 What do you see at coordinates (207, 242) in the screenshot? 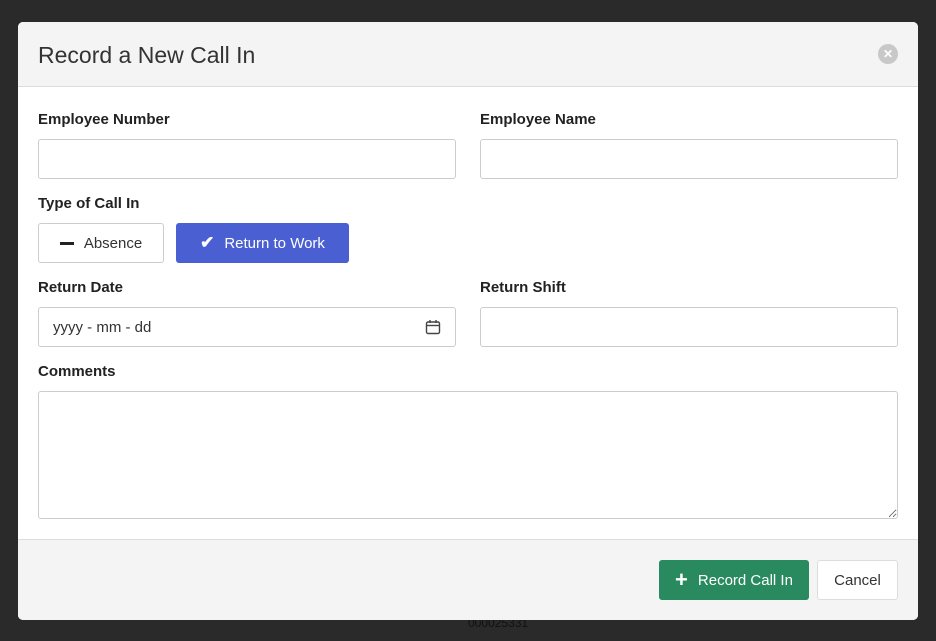
I see `check-icon: ✔` at bounding box center [207, 242].